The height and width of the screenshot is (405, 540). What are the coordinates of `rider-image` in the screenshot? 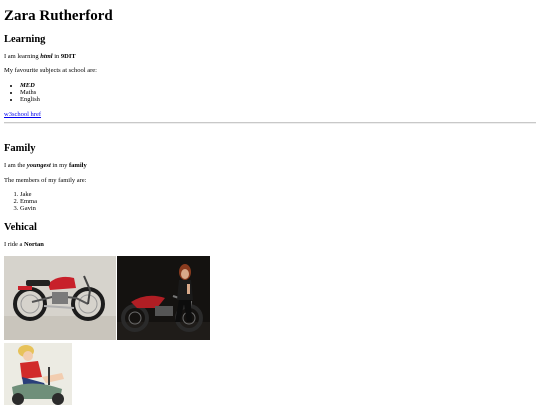 It's located at (163, 298).